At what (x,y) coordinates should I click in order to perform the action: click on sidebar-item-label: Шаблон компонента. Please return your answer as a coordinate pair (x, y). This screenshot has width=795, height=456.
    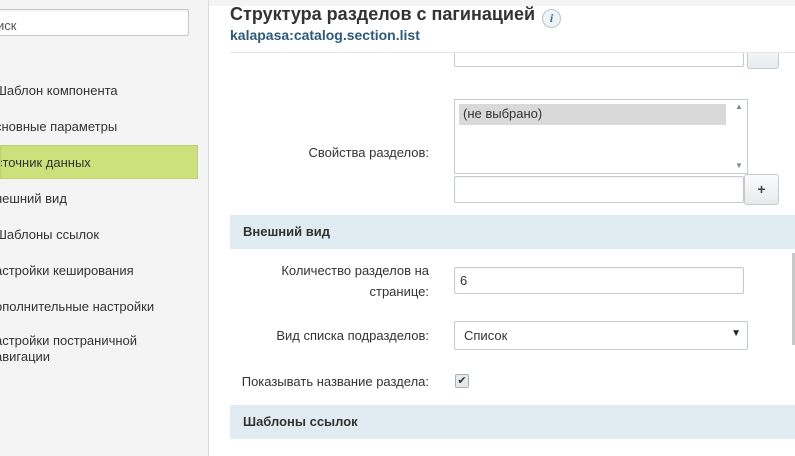
    Looking at the image, I should click on (59, 90).